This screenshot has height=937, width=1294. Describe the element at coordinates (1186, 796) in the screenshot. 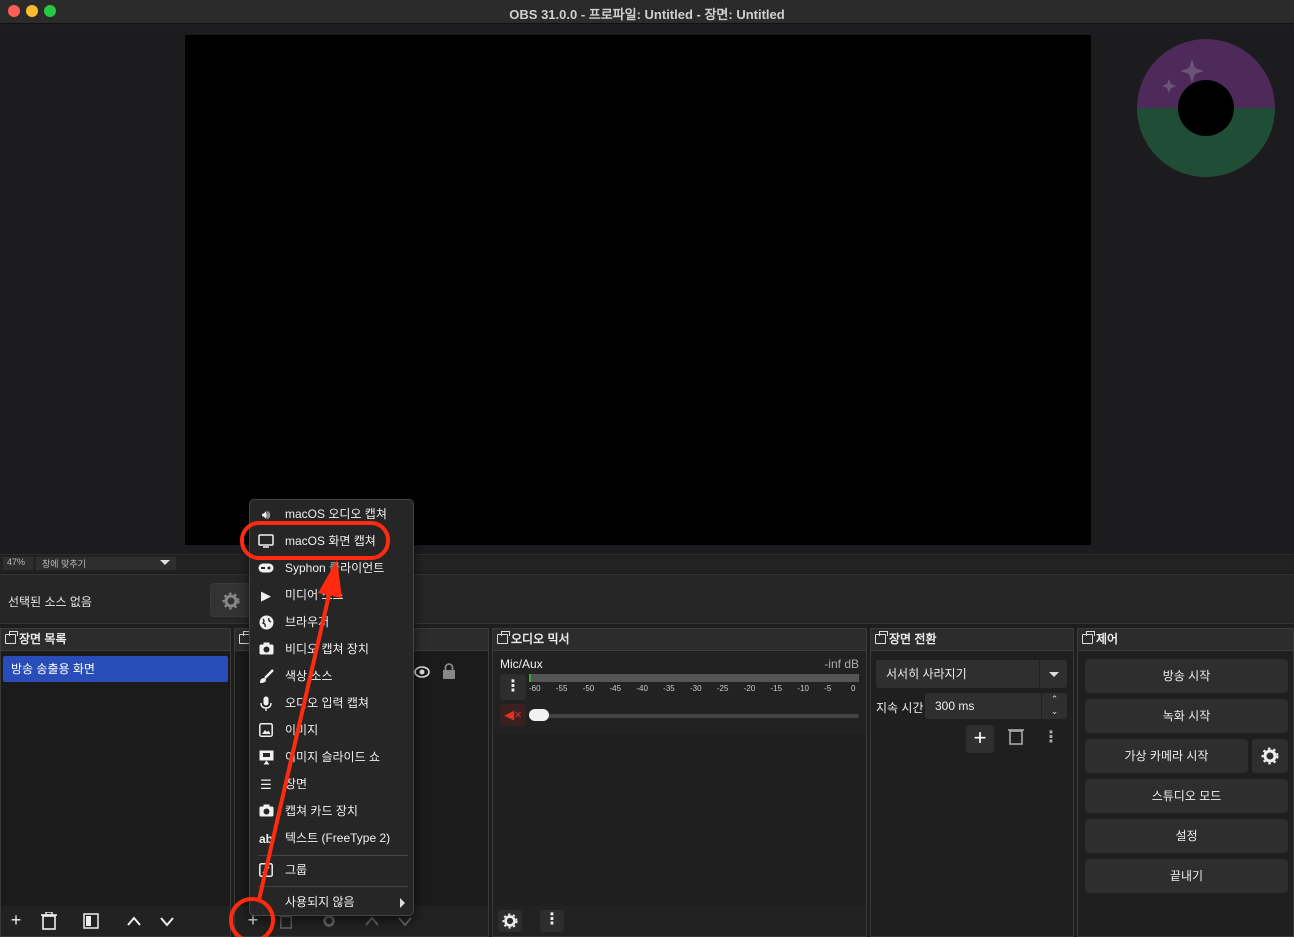

I see `studio-mode-button: 스튜디오 모드` at that location.